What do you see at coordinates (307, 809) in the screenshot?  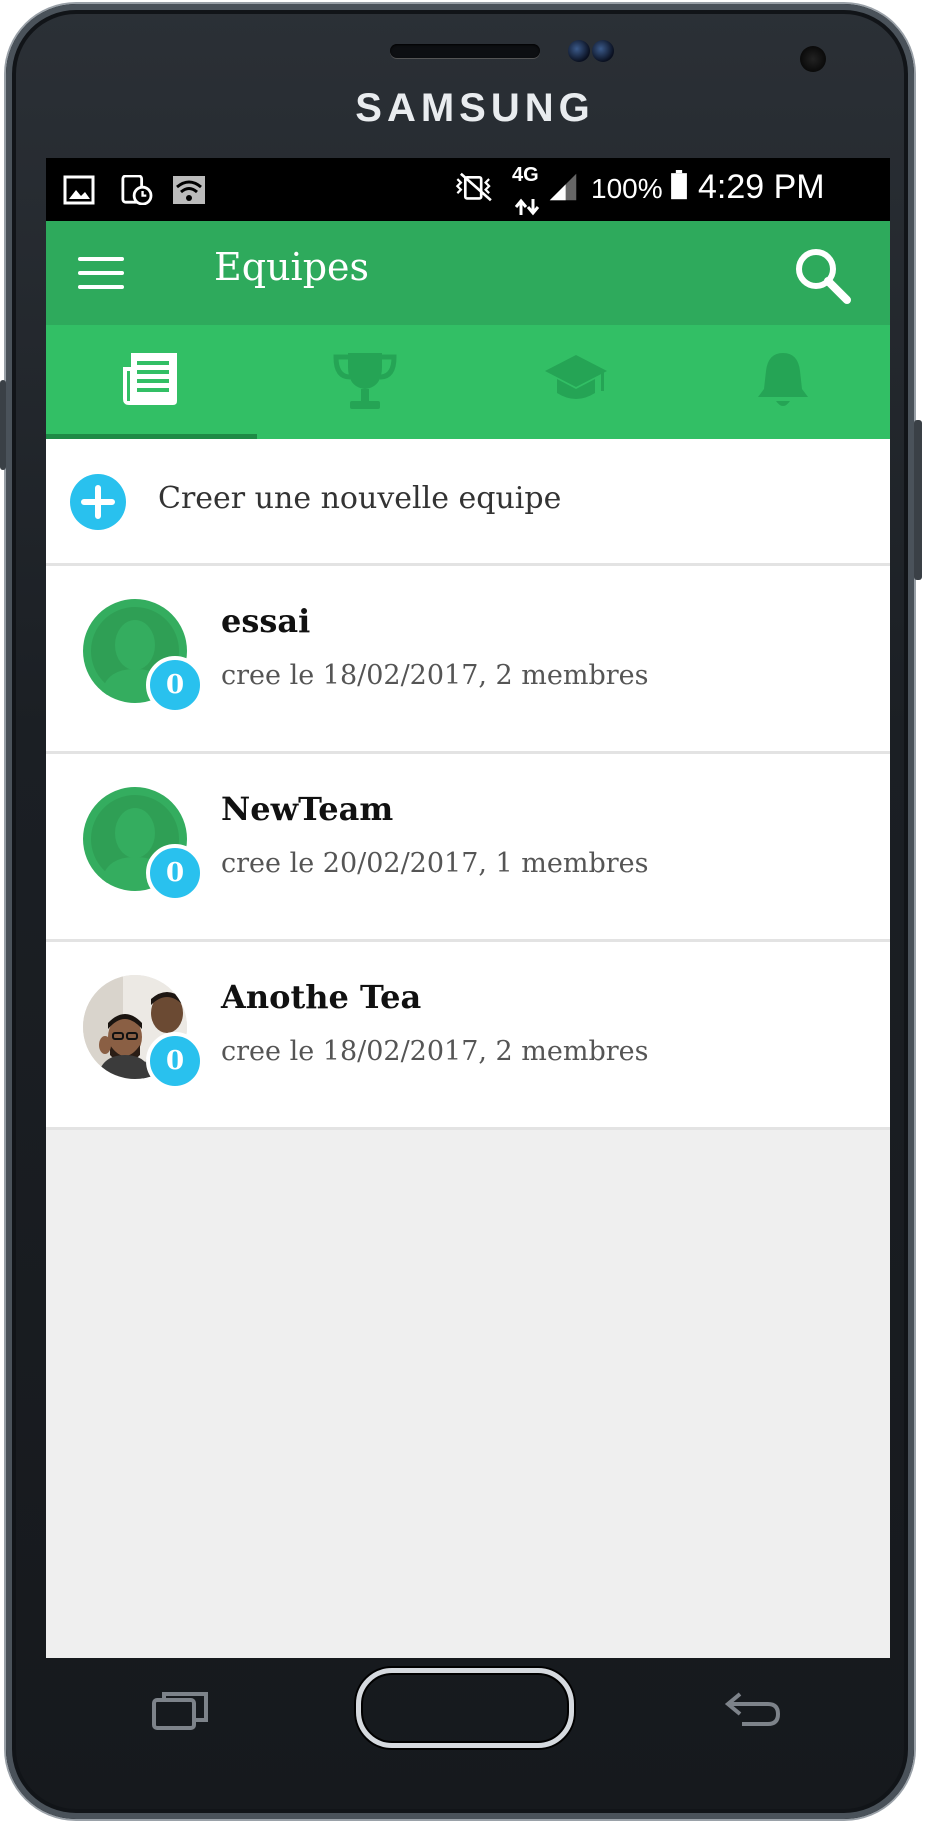 I see `team-name: NewTeam` at bounding box center [307, 809].